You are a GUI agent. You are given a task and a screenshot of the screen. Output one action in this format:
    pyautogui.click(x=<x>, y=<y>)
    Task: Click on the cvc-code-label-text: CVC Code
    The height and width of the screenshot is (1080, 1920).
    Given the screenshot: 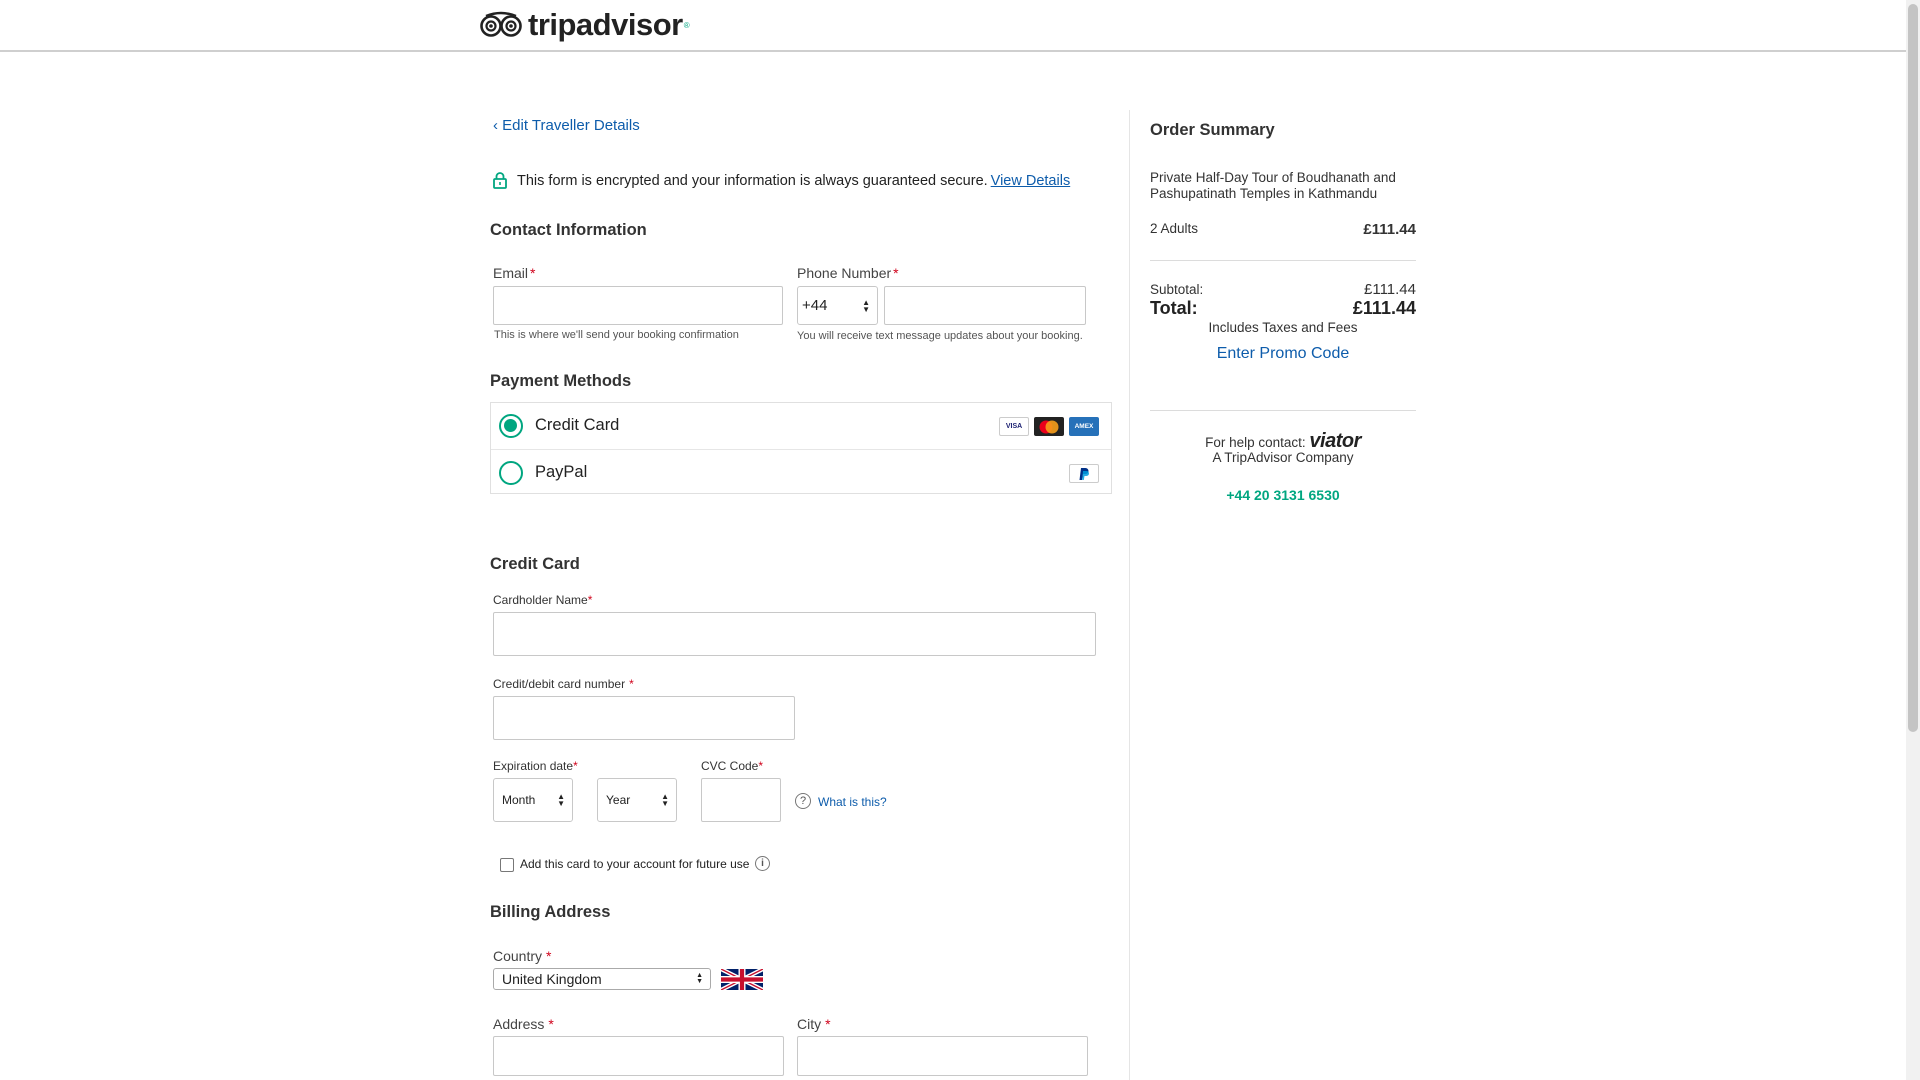 What is the action you would take?
    pyautogui.click(x=730, y=766)
    